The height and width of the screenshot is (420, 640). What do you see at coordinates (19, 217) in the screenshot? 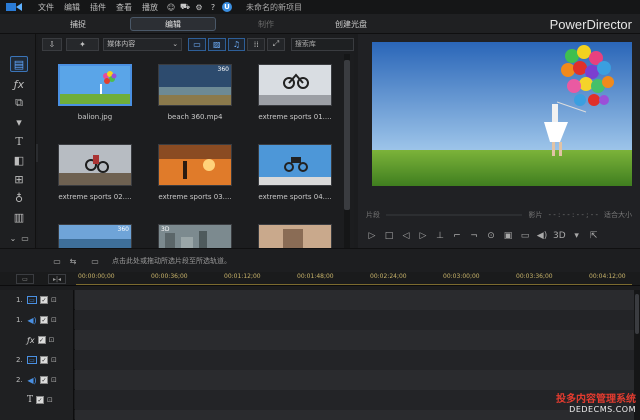
I see `chapter-room-icon: ▥` at bounding box center [19, 217].